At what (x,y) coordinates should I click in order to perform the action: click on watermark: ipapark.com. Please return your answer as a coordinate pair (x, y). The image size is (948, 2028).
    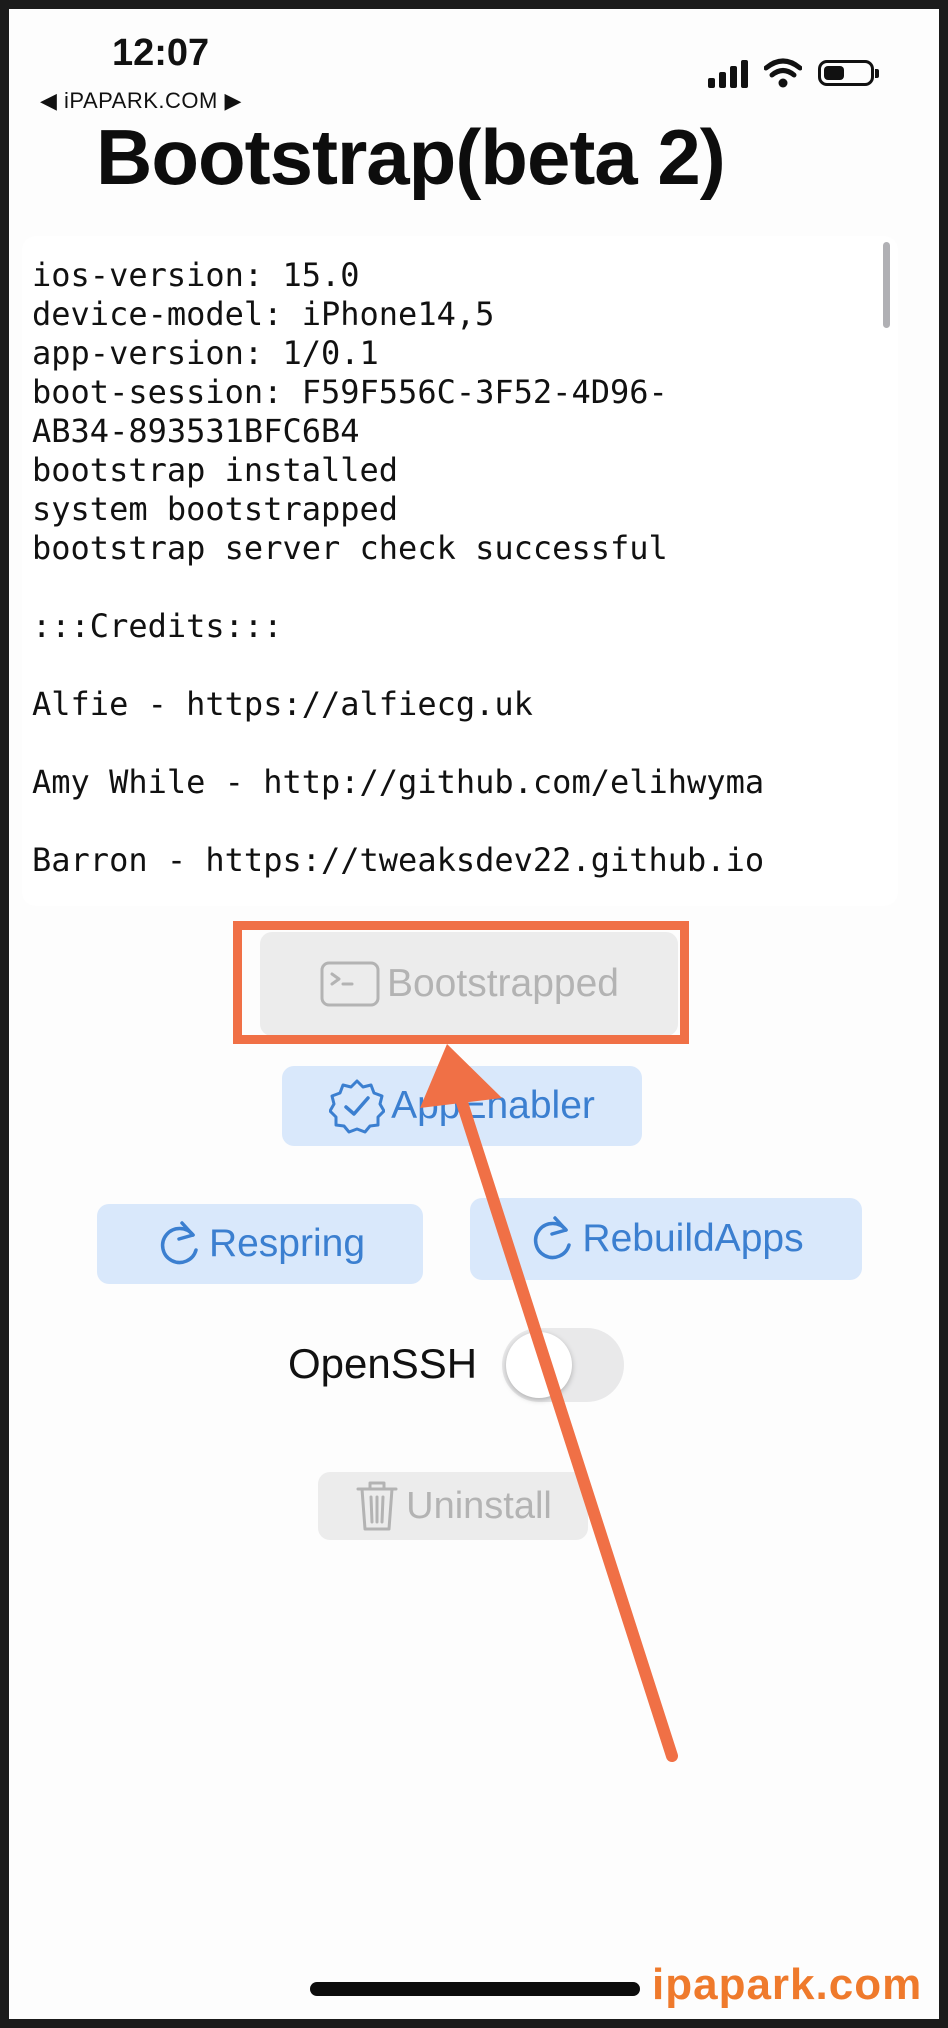
    Looking at the image, I should click on (787, 1984).